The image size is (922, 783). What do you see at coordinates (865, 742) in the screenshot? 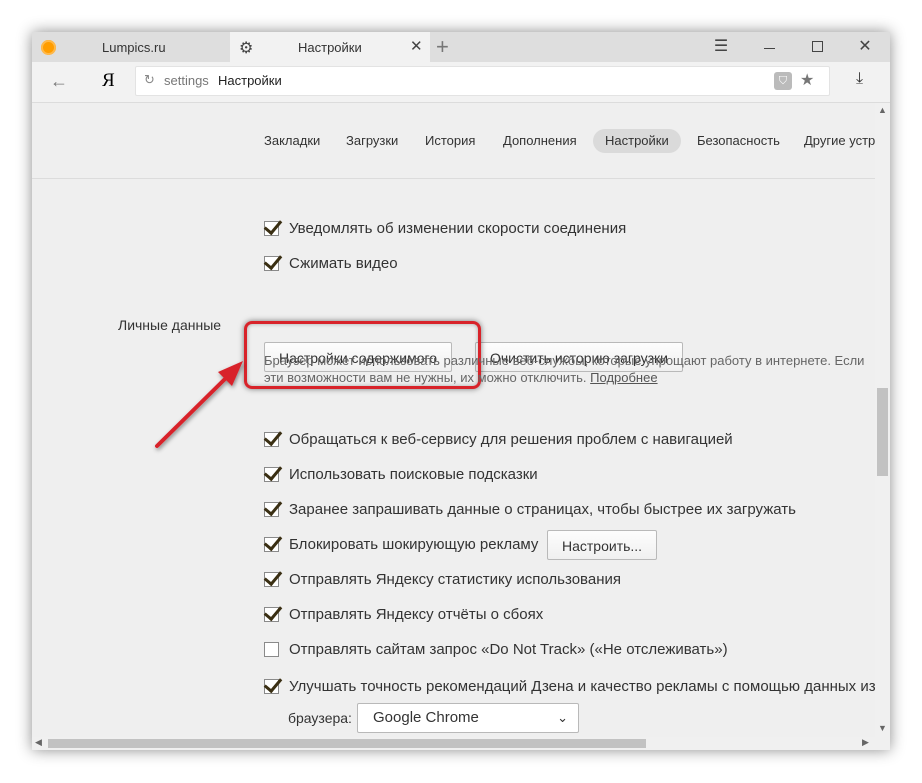
I see `scroll-right-icon: ▶` at bounding box center [865, 742].